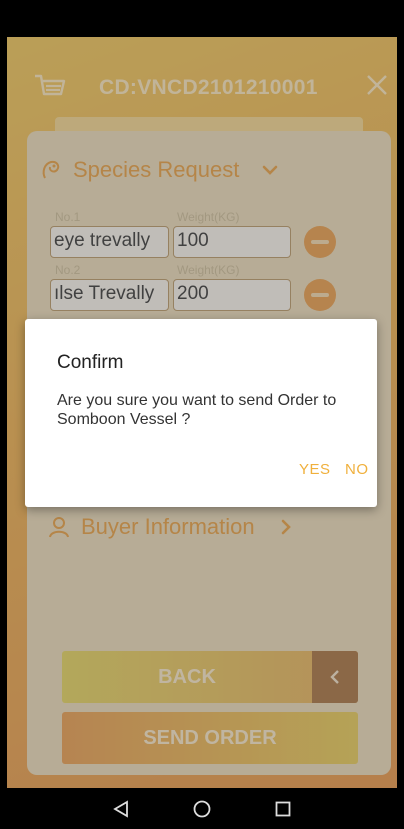  Describe the element at coordinates (357, 469) in the screenshot. I see `no-button: NO` at that location.